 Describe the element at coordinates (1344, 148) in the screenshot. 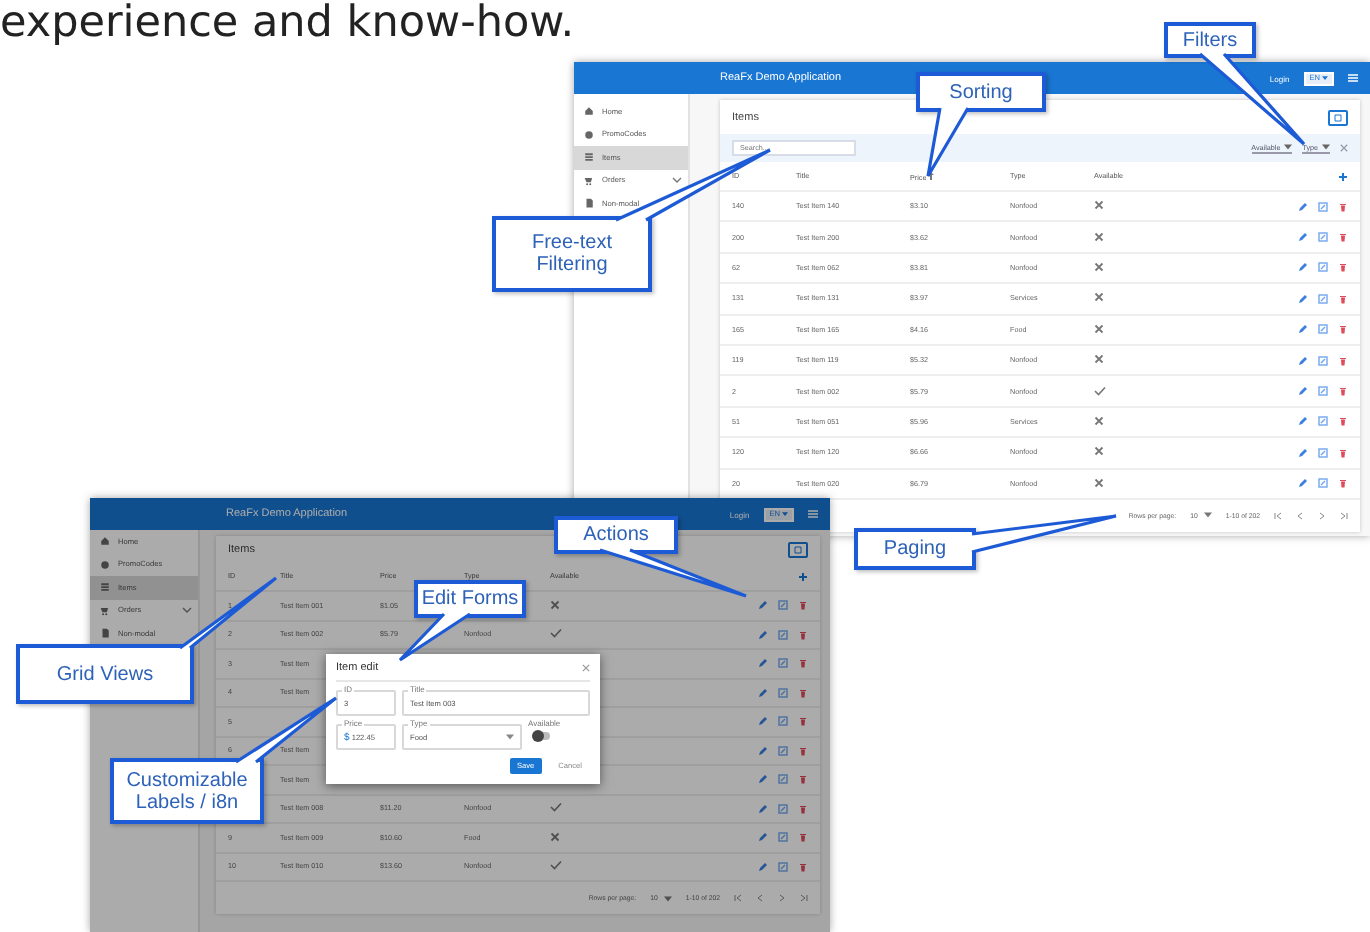

I see `clear-icon` at that location.